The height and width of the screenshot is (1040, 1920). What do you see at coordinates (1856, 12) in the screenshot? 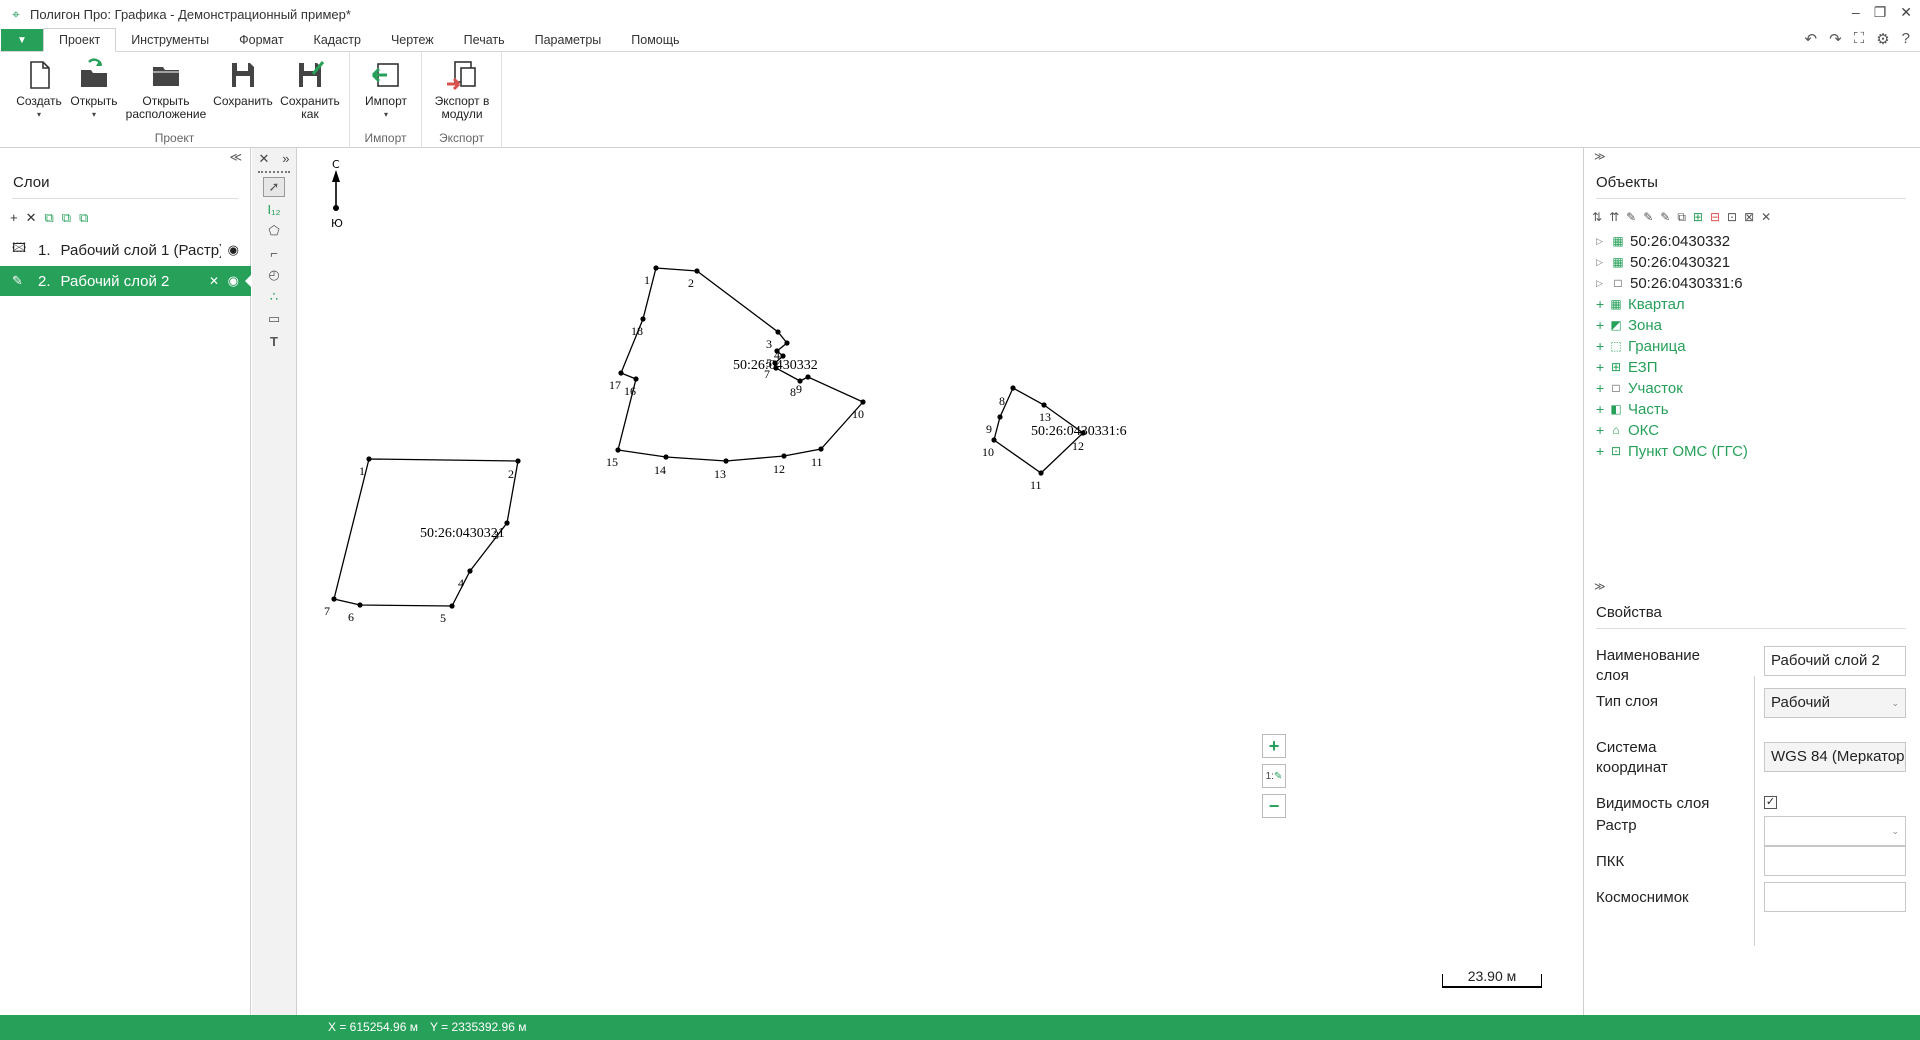
I see `minimize-button: –` at bounding box center [1856, 12].